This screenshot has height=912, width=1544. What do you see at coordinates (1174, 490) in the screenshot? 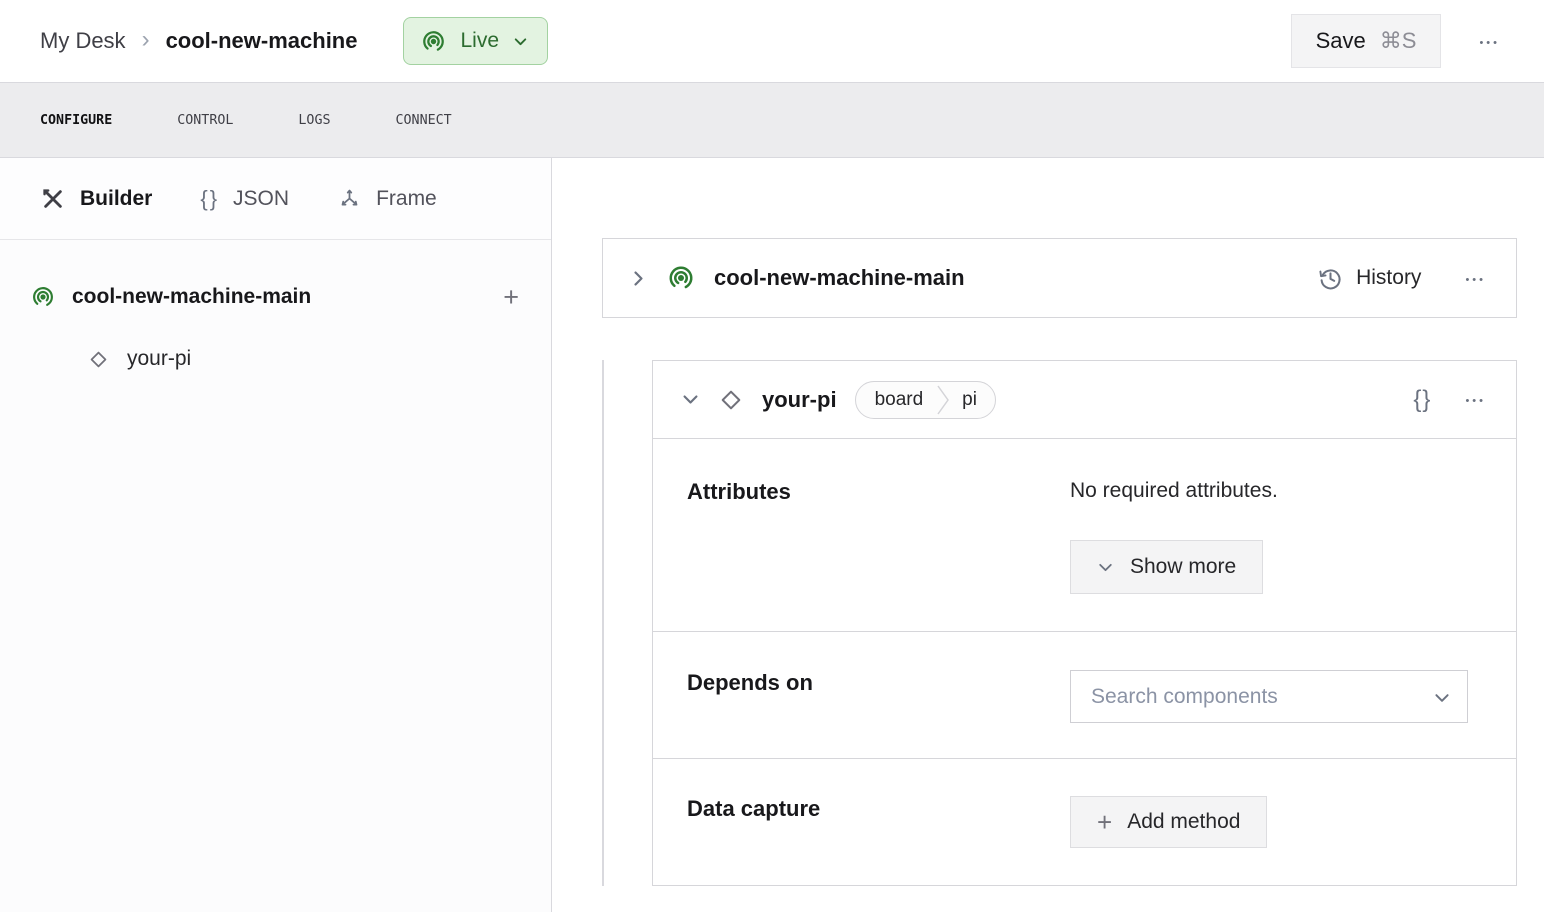
I see `attributes-empty-text: No required attributes.` at bounding box center [1174, 490].